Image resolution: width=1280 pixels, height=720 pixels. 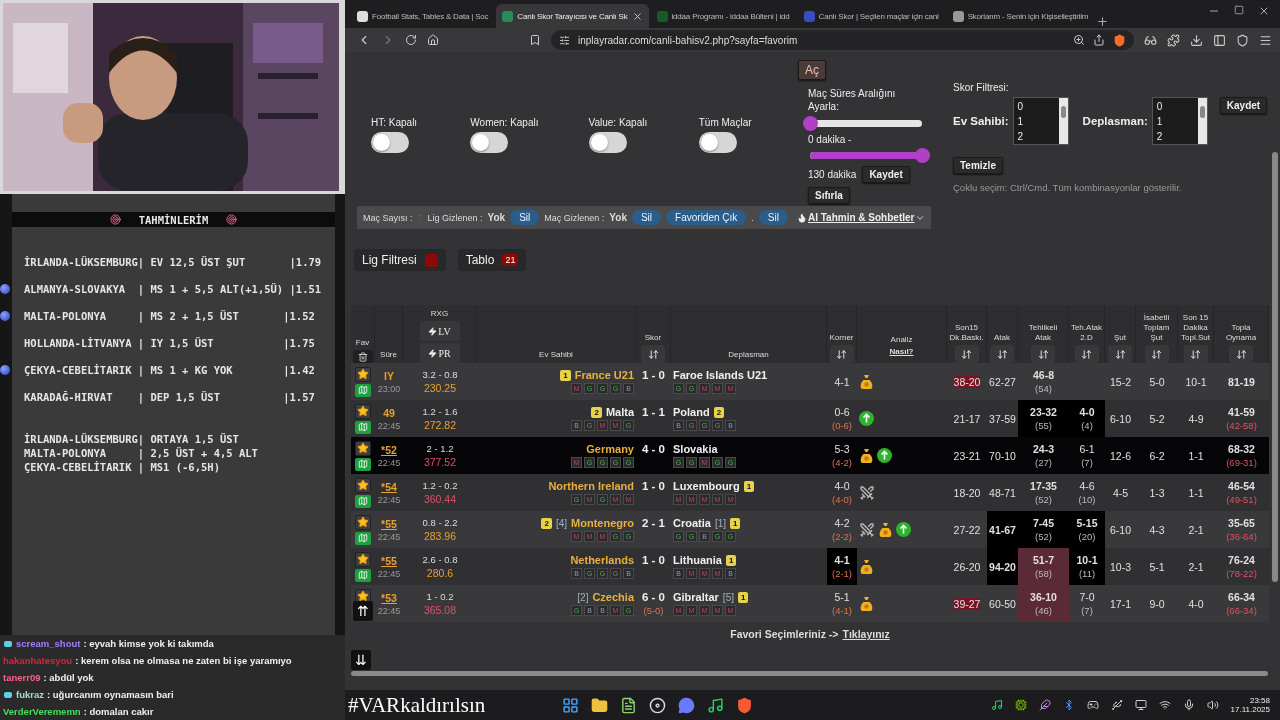 I want to click on music-app-icon, so click(x=715, y=705).